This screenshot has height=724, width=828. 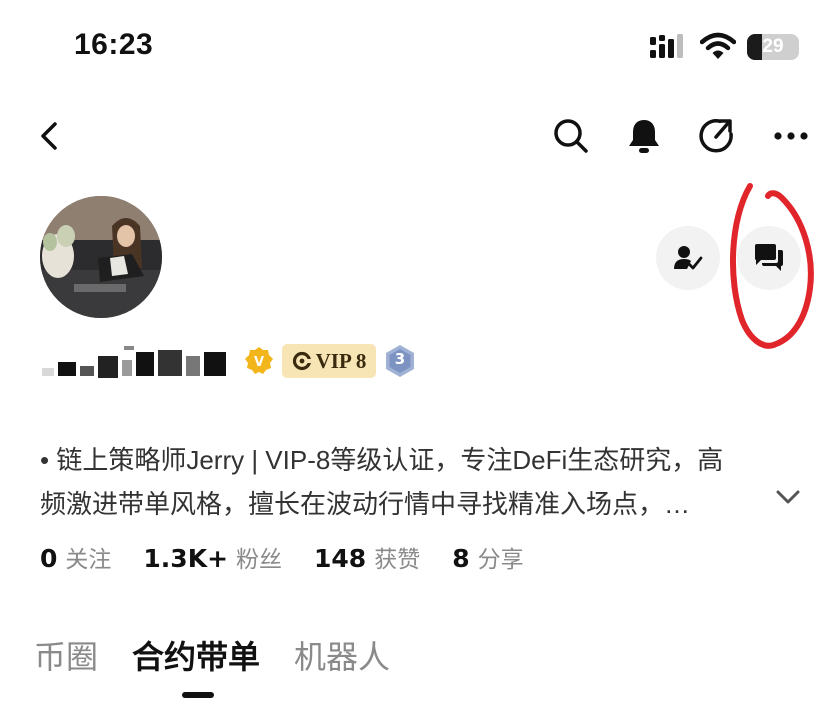 What do you see at coordinates (66, 657) in the screenshot?
I see `tab-crypto: 币圈` at bounding box center [66, 657].